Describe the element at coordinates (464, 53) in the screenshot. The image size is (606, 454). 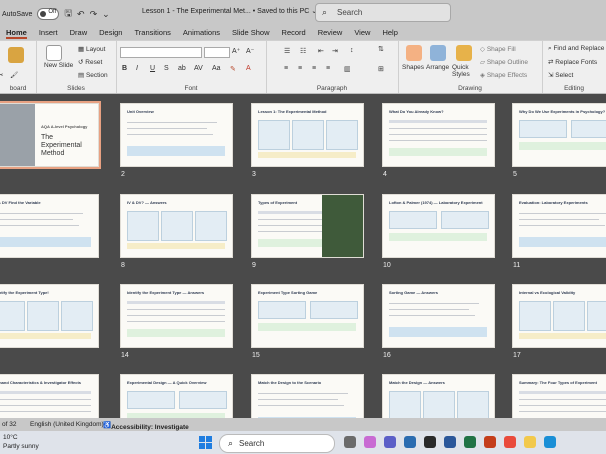
I see `quick-styles-icon` at that location.